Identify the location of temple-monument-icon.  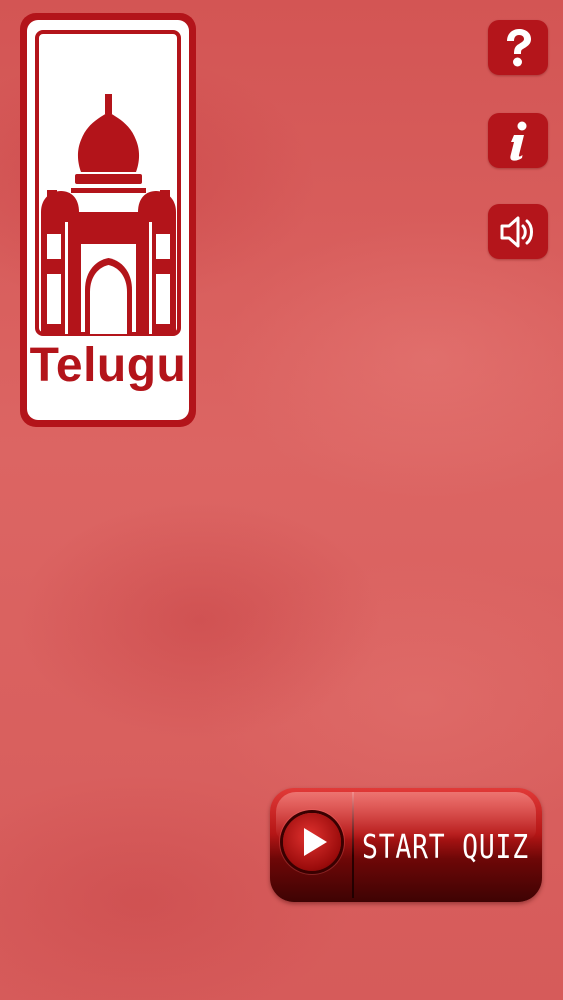
(108, 214).